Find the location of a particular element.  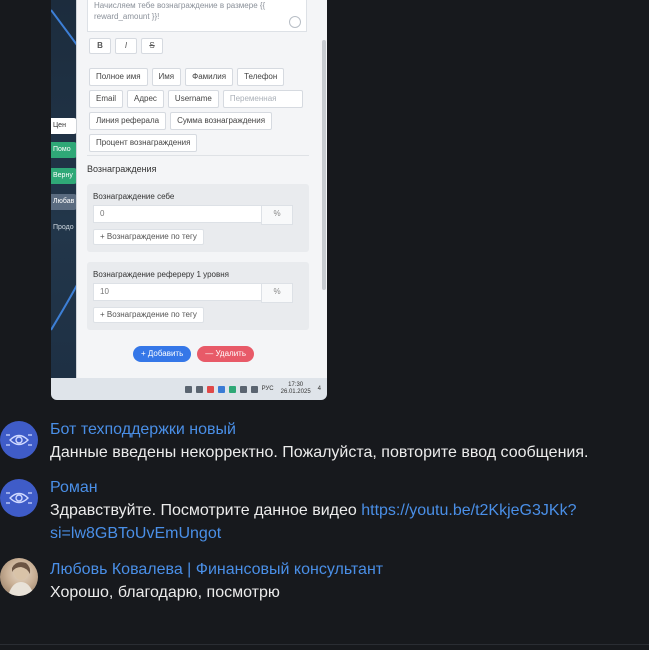

chip-phone: Телефон is located at coordinates (261, 77).